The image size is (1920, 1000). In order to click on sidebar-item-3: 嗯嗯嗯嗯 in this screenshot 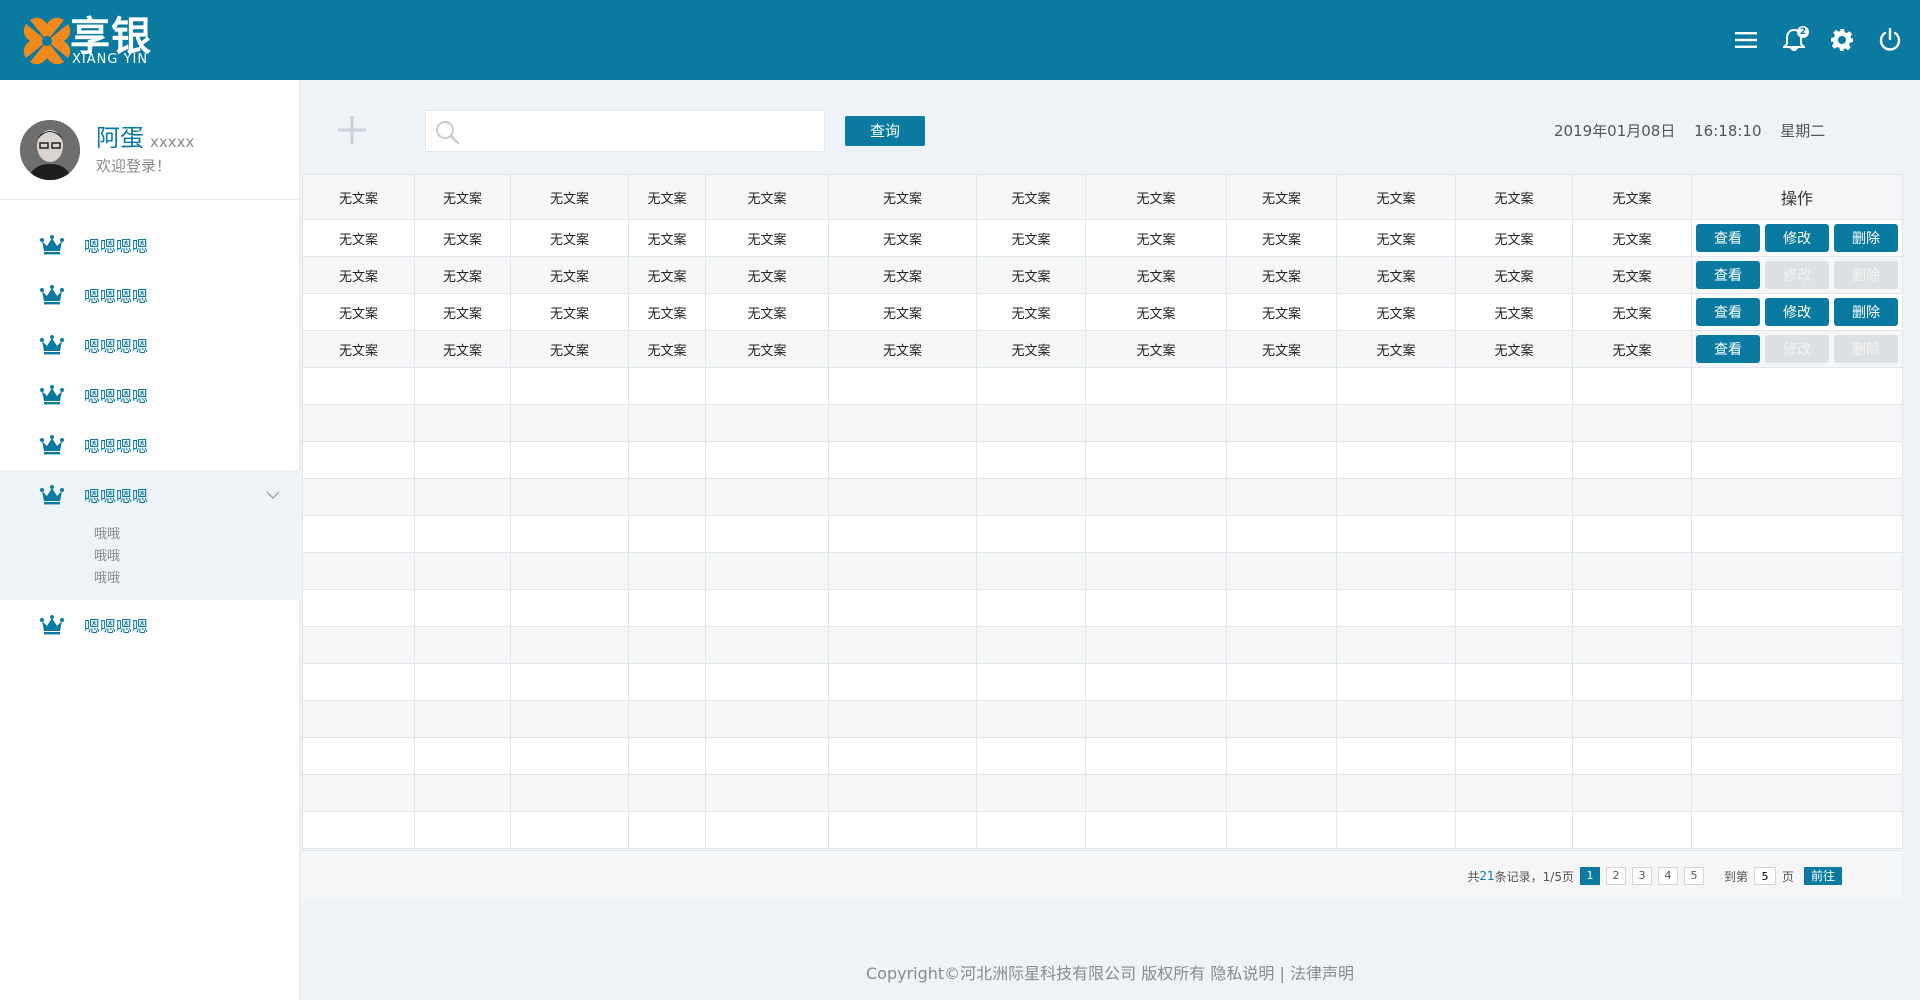, I will do `click(150, 345)`.